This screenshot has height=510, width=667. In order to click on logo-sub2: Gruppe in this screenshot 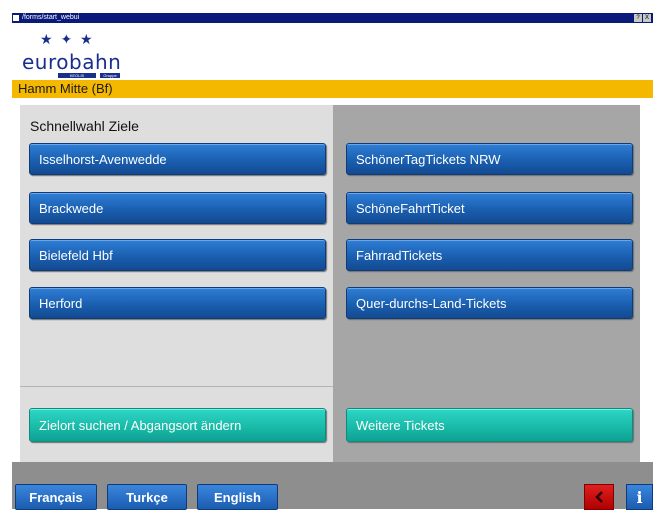, I will do `click(110, 75)`.